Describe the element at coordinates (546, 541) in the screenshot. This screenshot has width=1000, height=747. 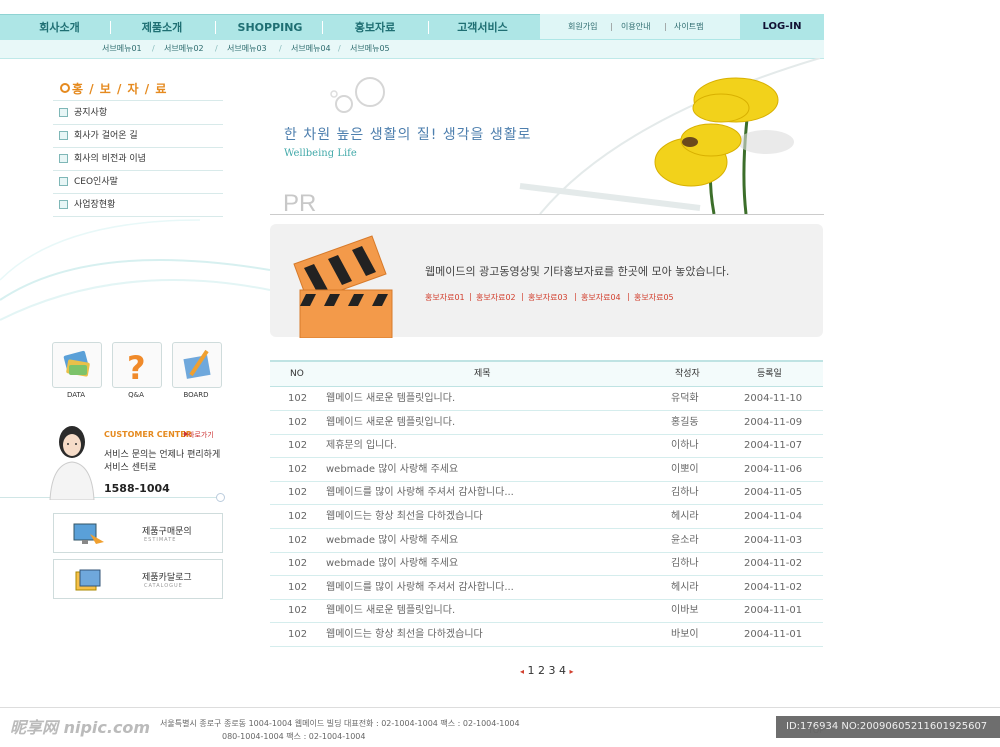
I see `table-row: 102 webmade 많이 사랑해 주세요 윤소라 2004-11-03` at that location.